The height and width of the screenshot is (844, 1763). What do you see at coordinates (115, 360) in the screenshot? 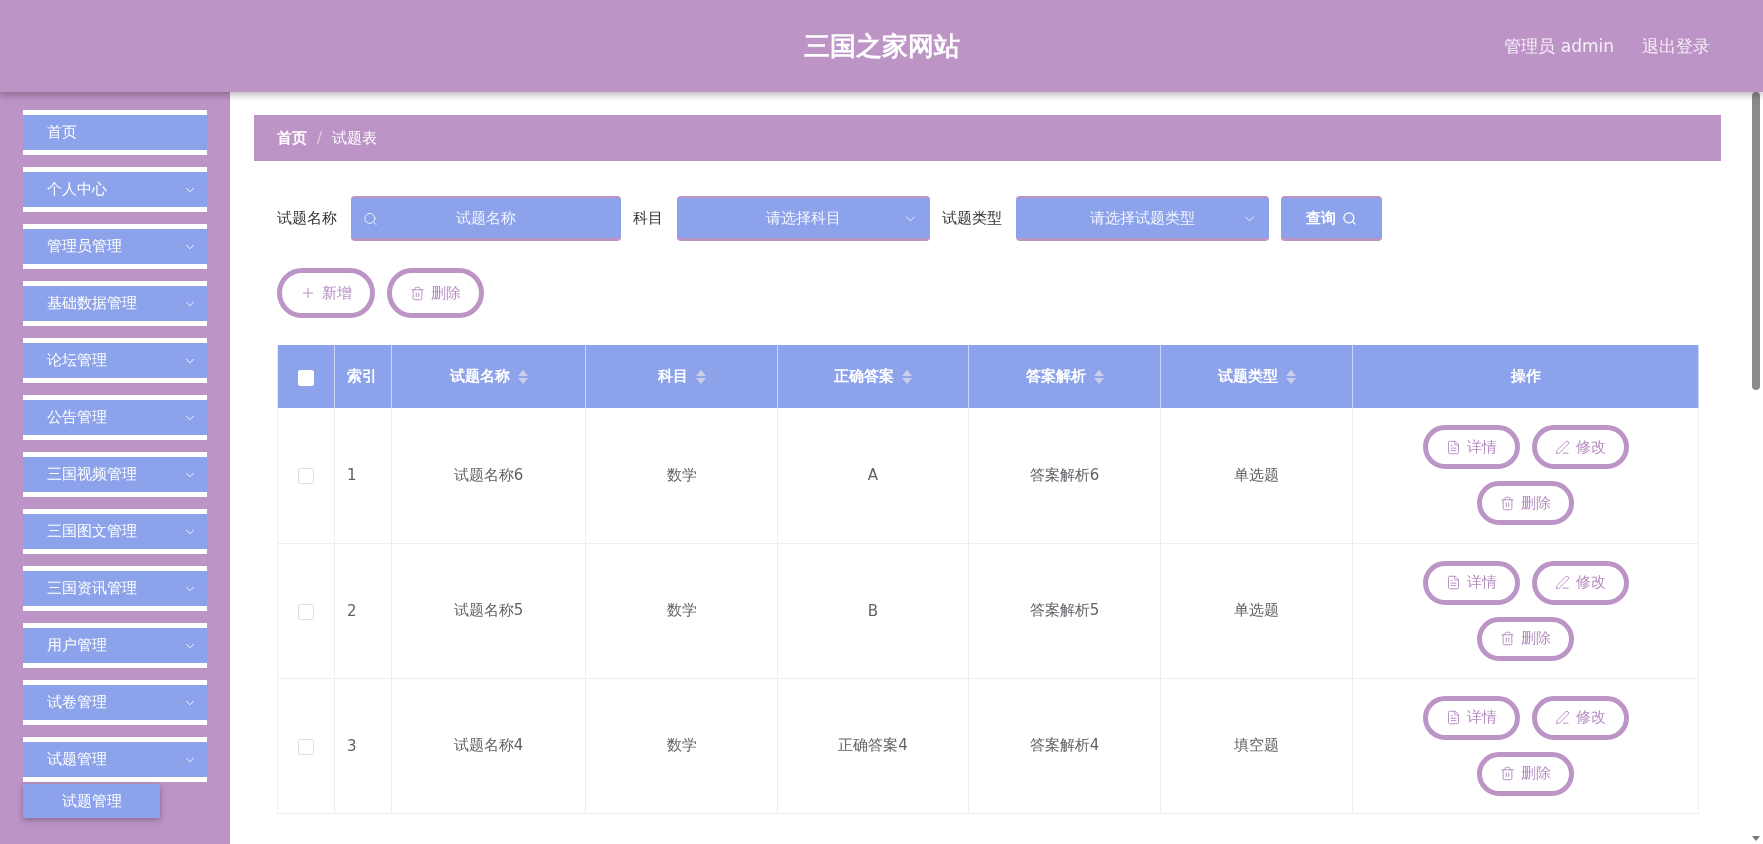
I see `sidebar-menu-item: 论坛管理` at bounding box center [115, 360].